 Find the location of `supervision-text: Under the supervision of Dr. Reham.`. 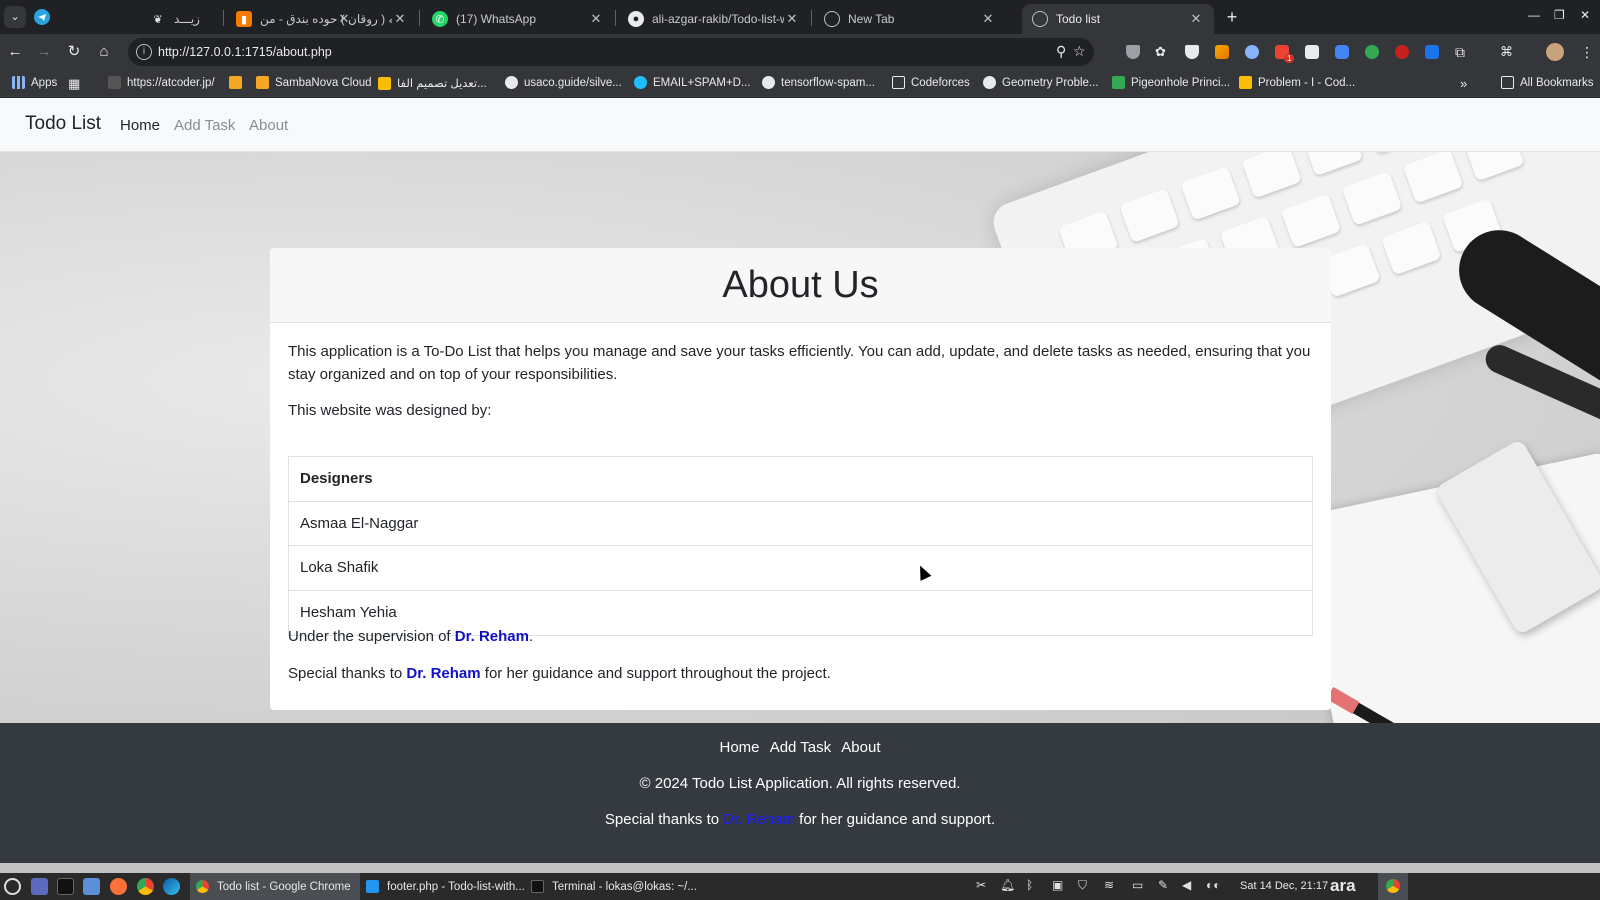

supervision-text: Under the supervision of Dr. Reham. is located at coordinates (410, 636).